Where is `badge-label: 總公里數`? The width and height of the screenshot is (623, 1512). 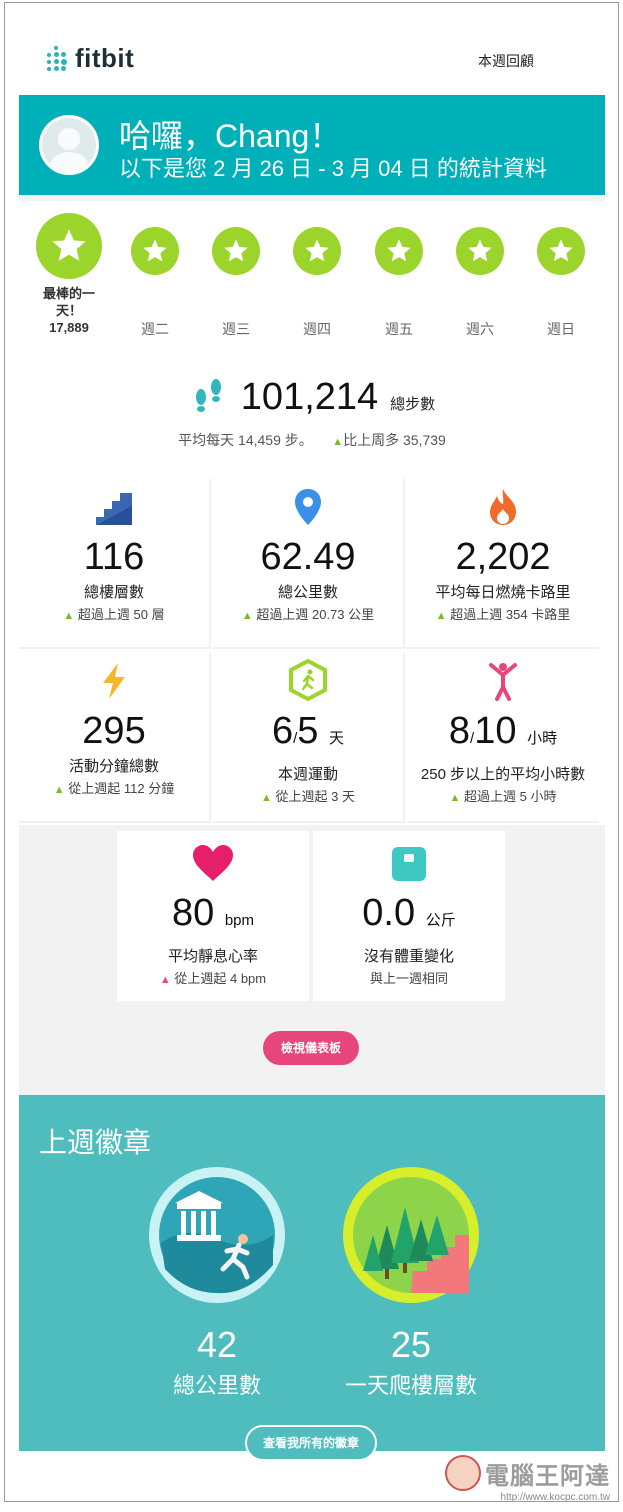
badge-label: 總公里數 is located at coordinates (216, 1385).